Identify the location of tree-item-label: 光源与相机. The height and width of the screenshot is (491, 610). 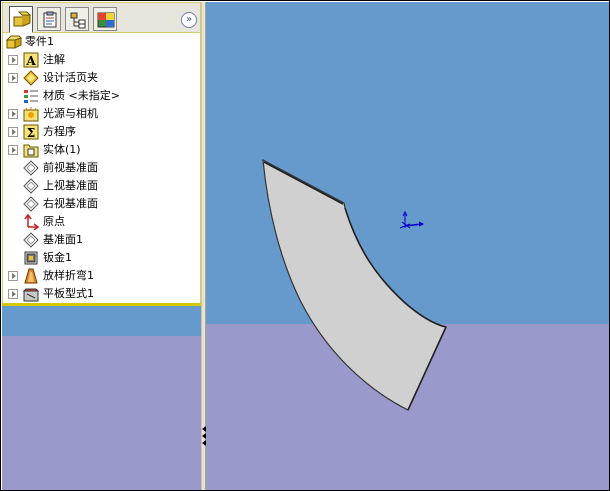
(70, 113).